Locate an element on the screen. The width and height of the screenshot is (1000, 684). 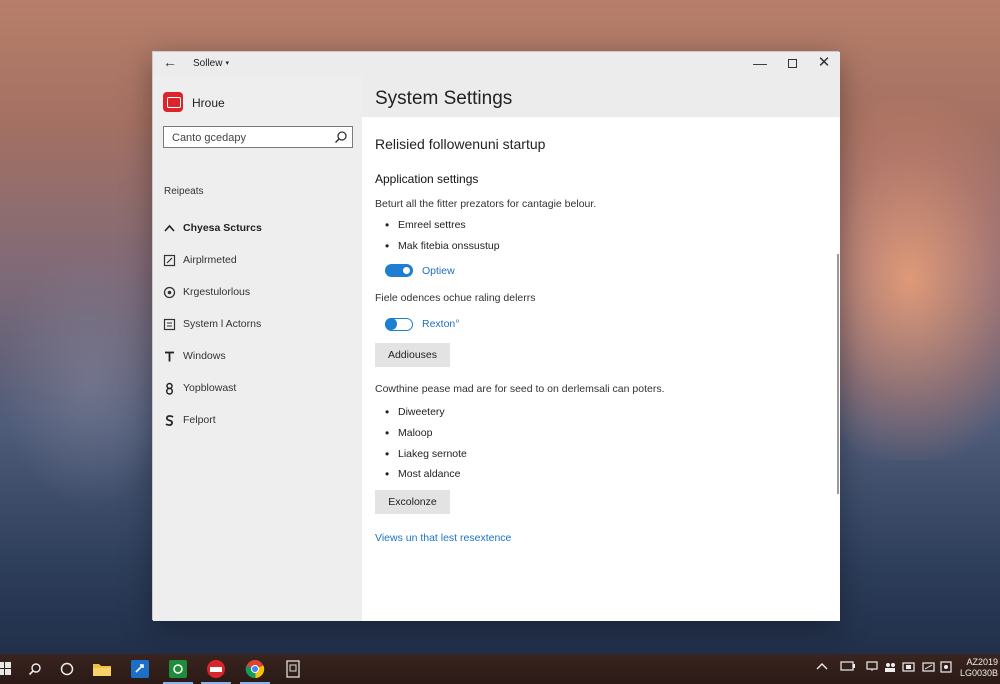
optiew-toggle-label: Optiew is located at coordinates (438, 271).